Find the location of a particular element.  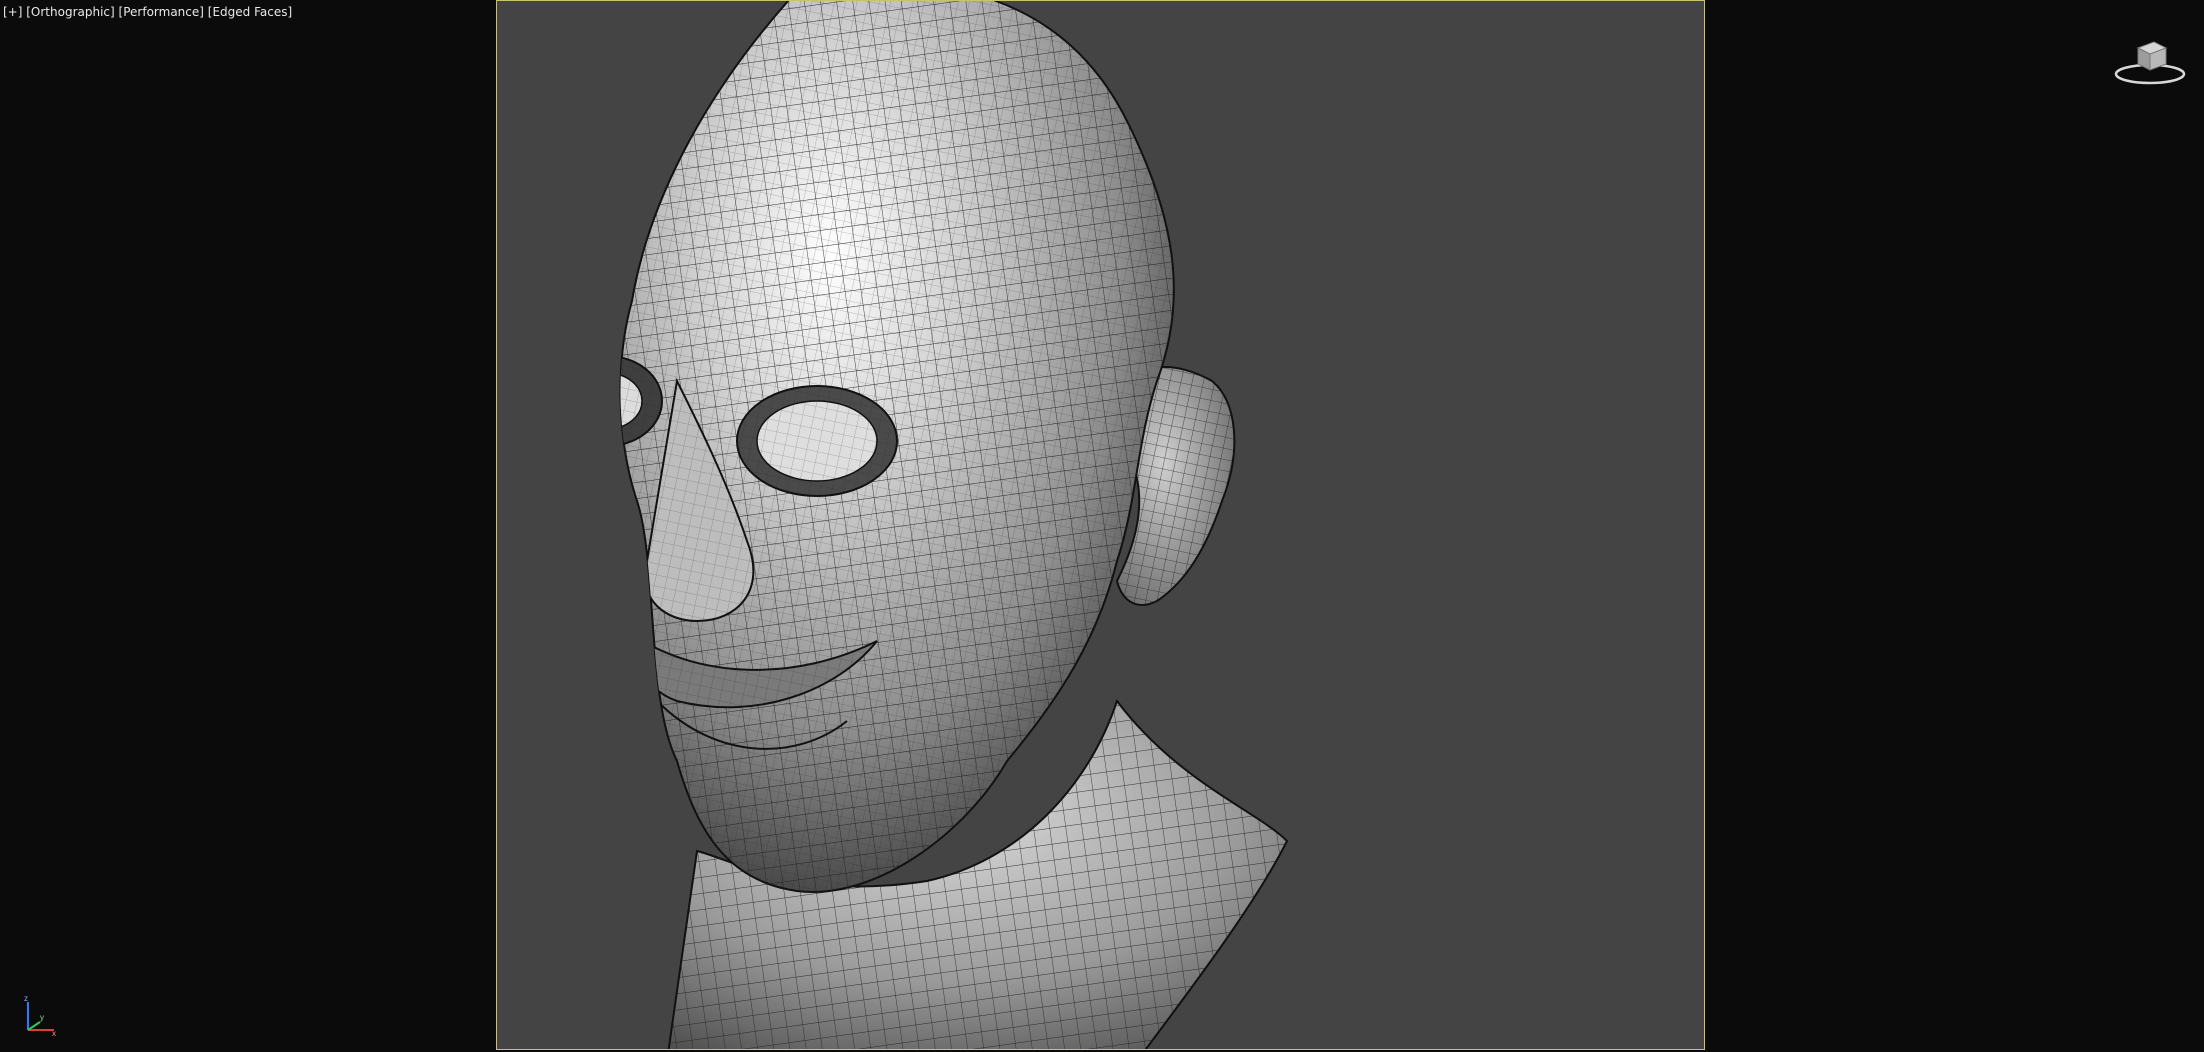

axis-tripod-icon: z y x is located at coordinates (40, 1015).